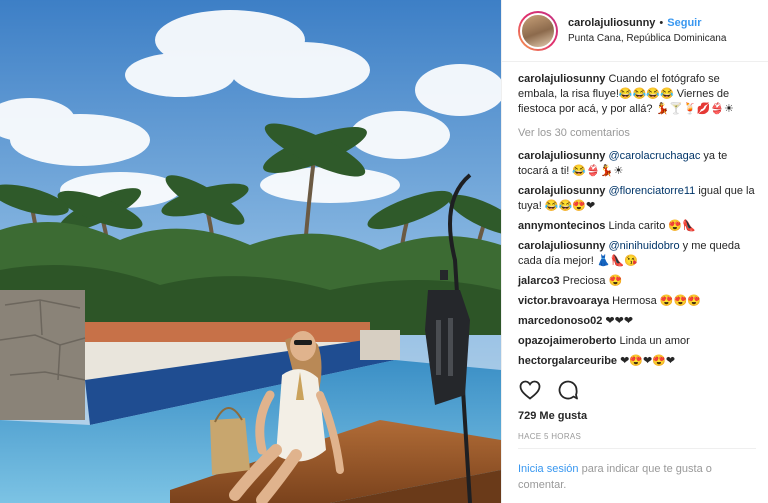  What do you see at coordinates (650, 226) in the screenshot?
I see `comment-text: Linda carito 😍👠` at bounding box center [650, 226].